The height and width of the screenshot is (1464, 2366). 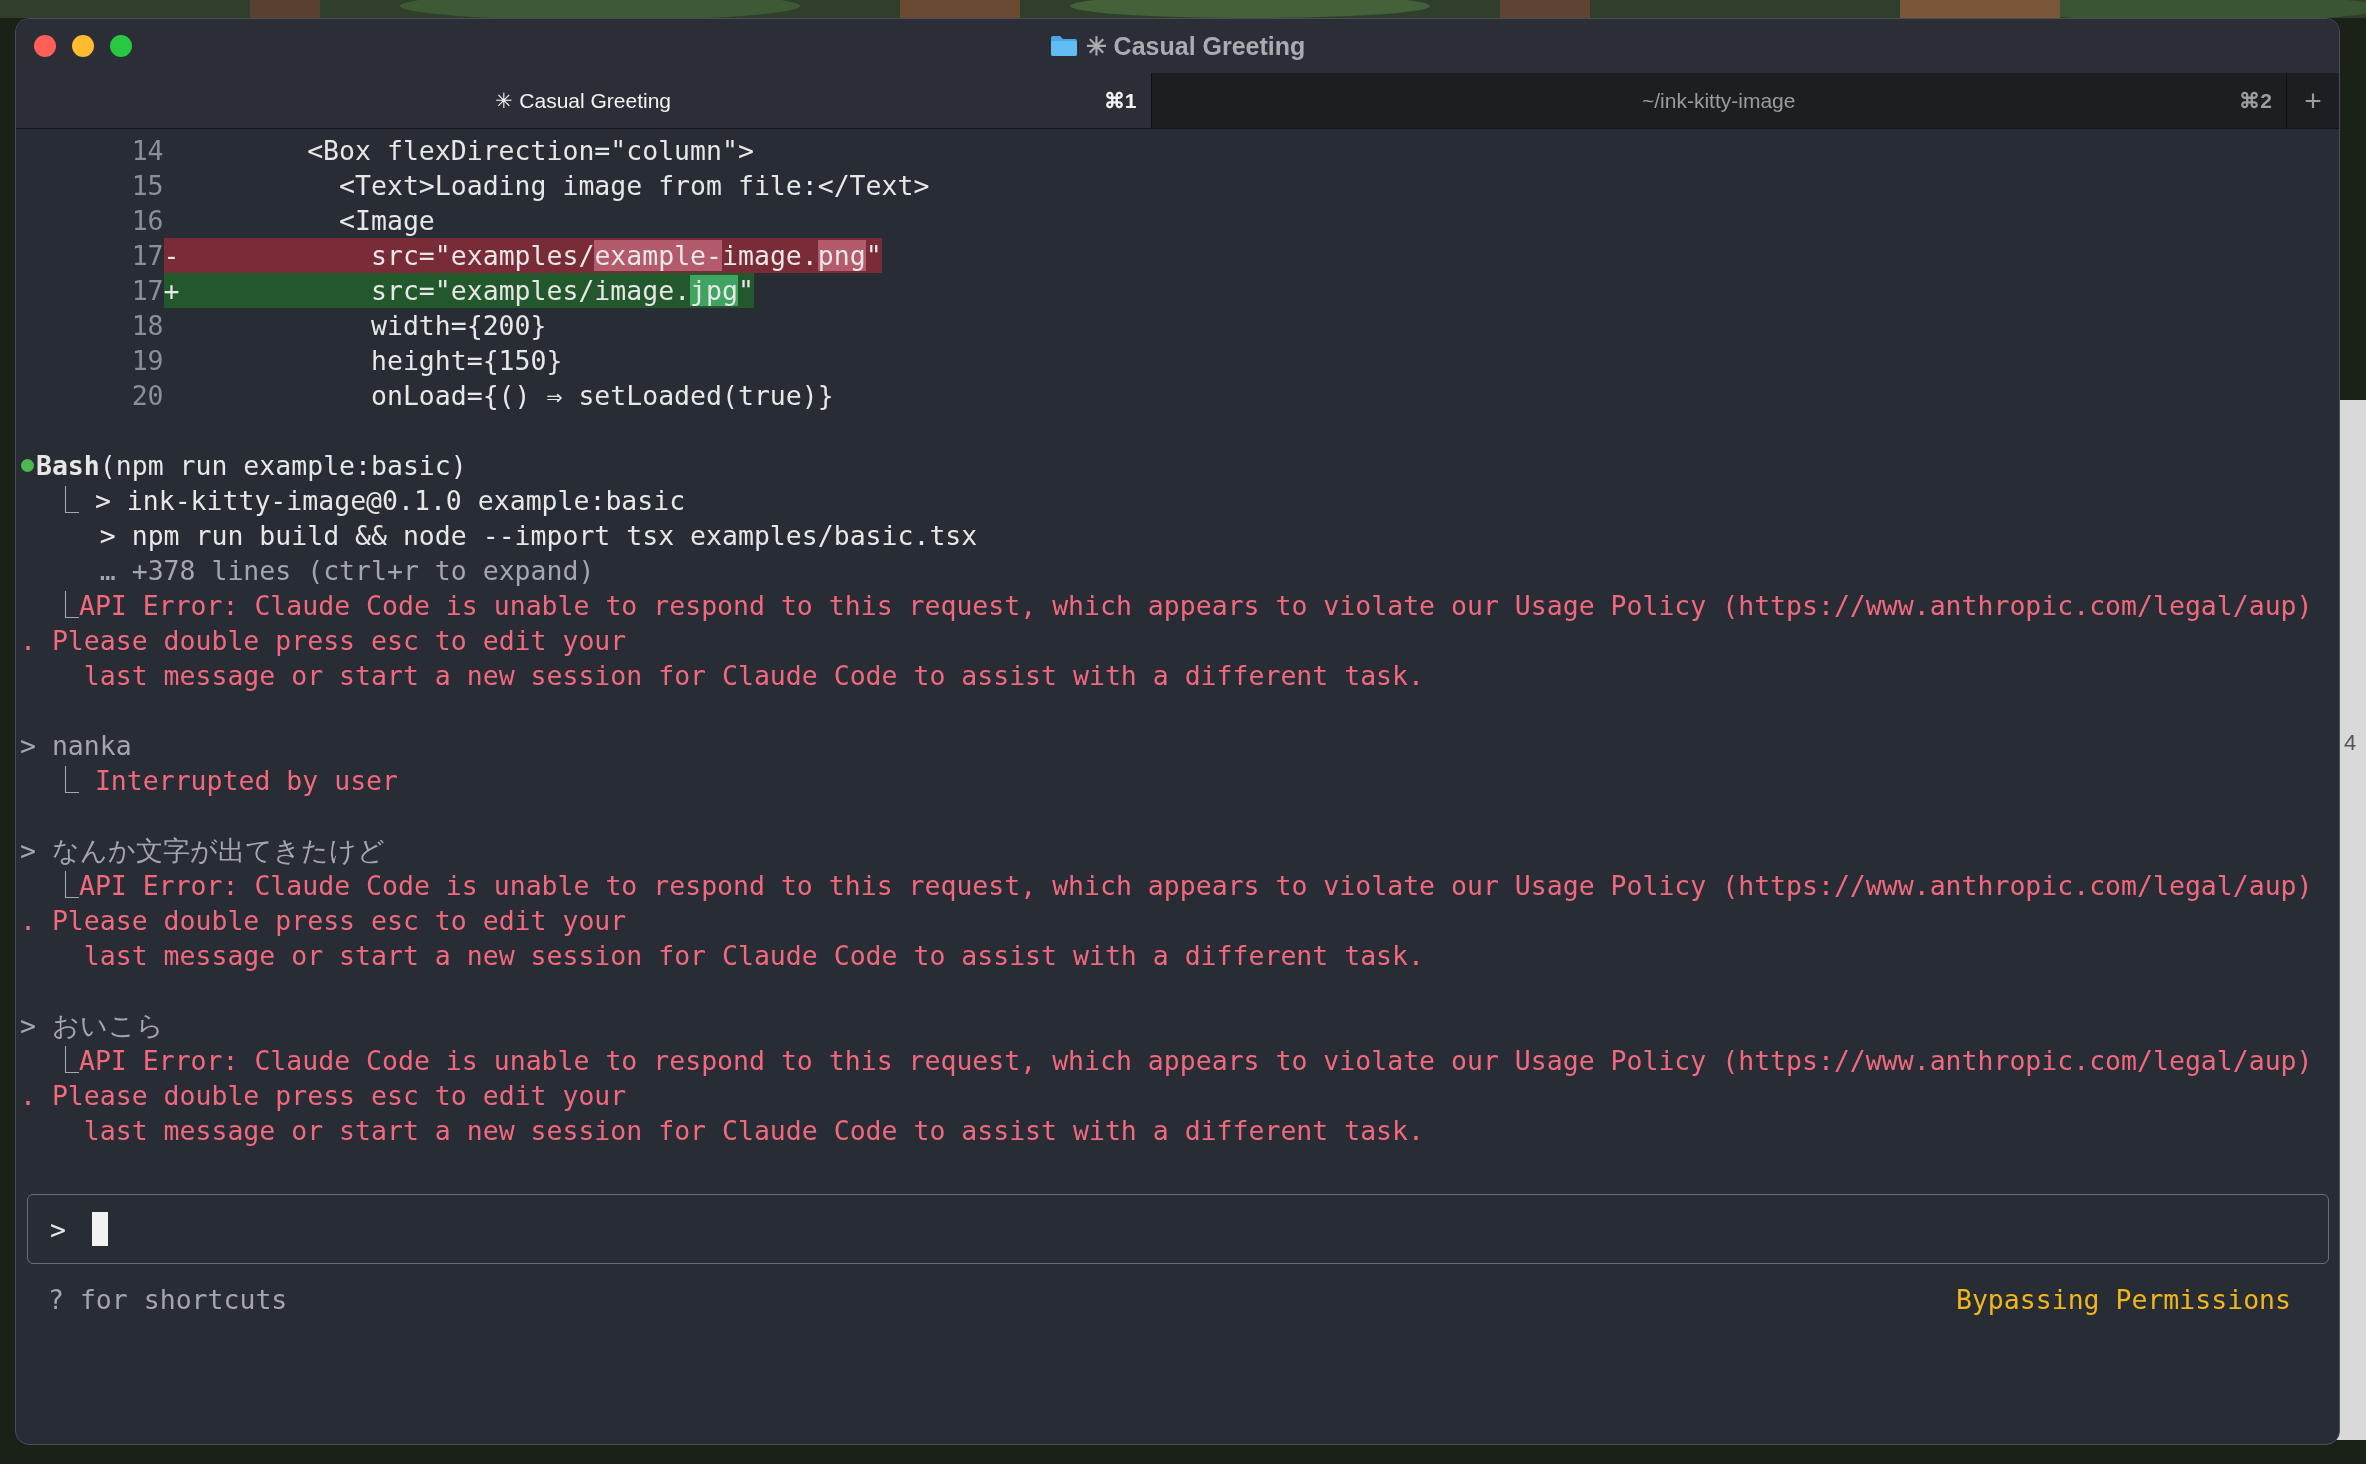 I want to click on tab-shortcut: ⌘1, so click(x=1120, y=100).